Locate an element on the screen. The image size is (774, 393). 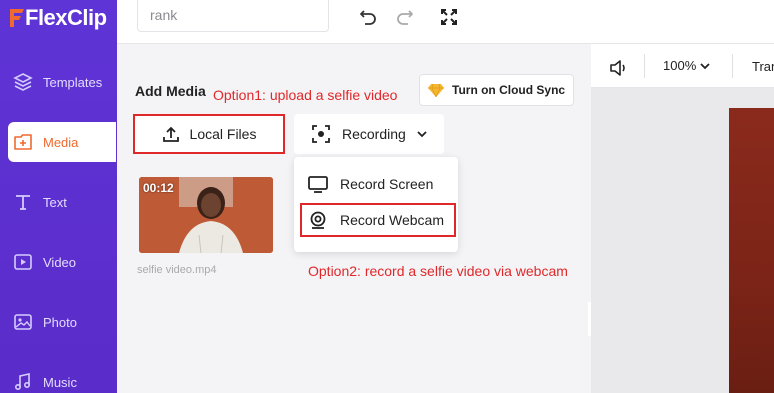
sidebar-item-label: Text is located at coordinates (55, 202).